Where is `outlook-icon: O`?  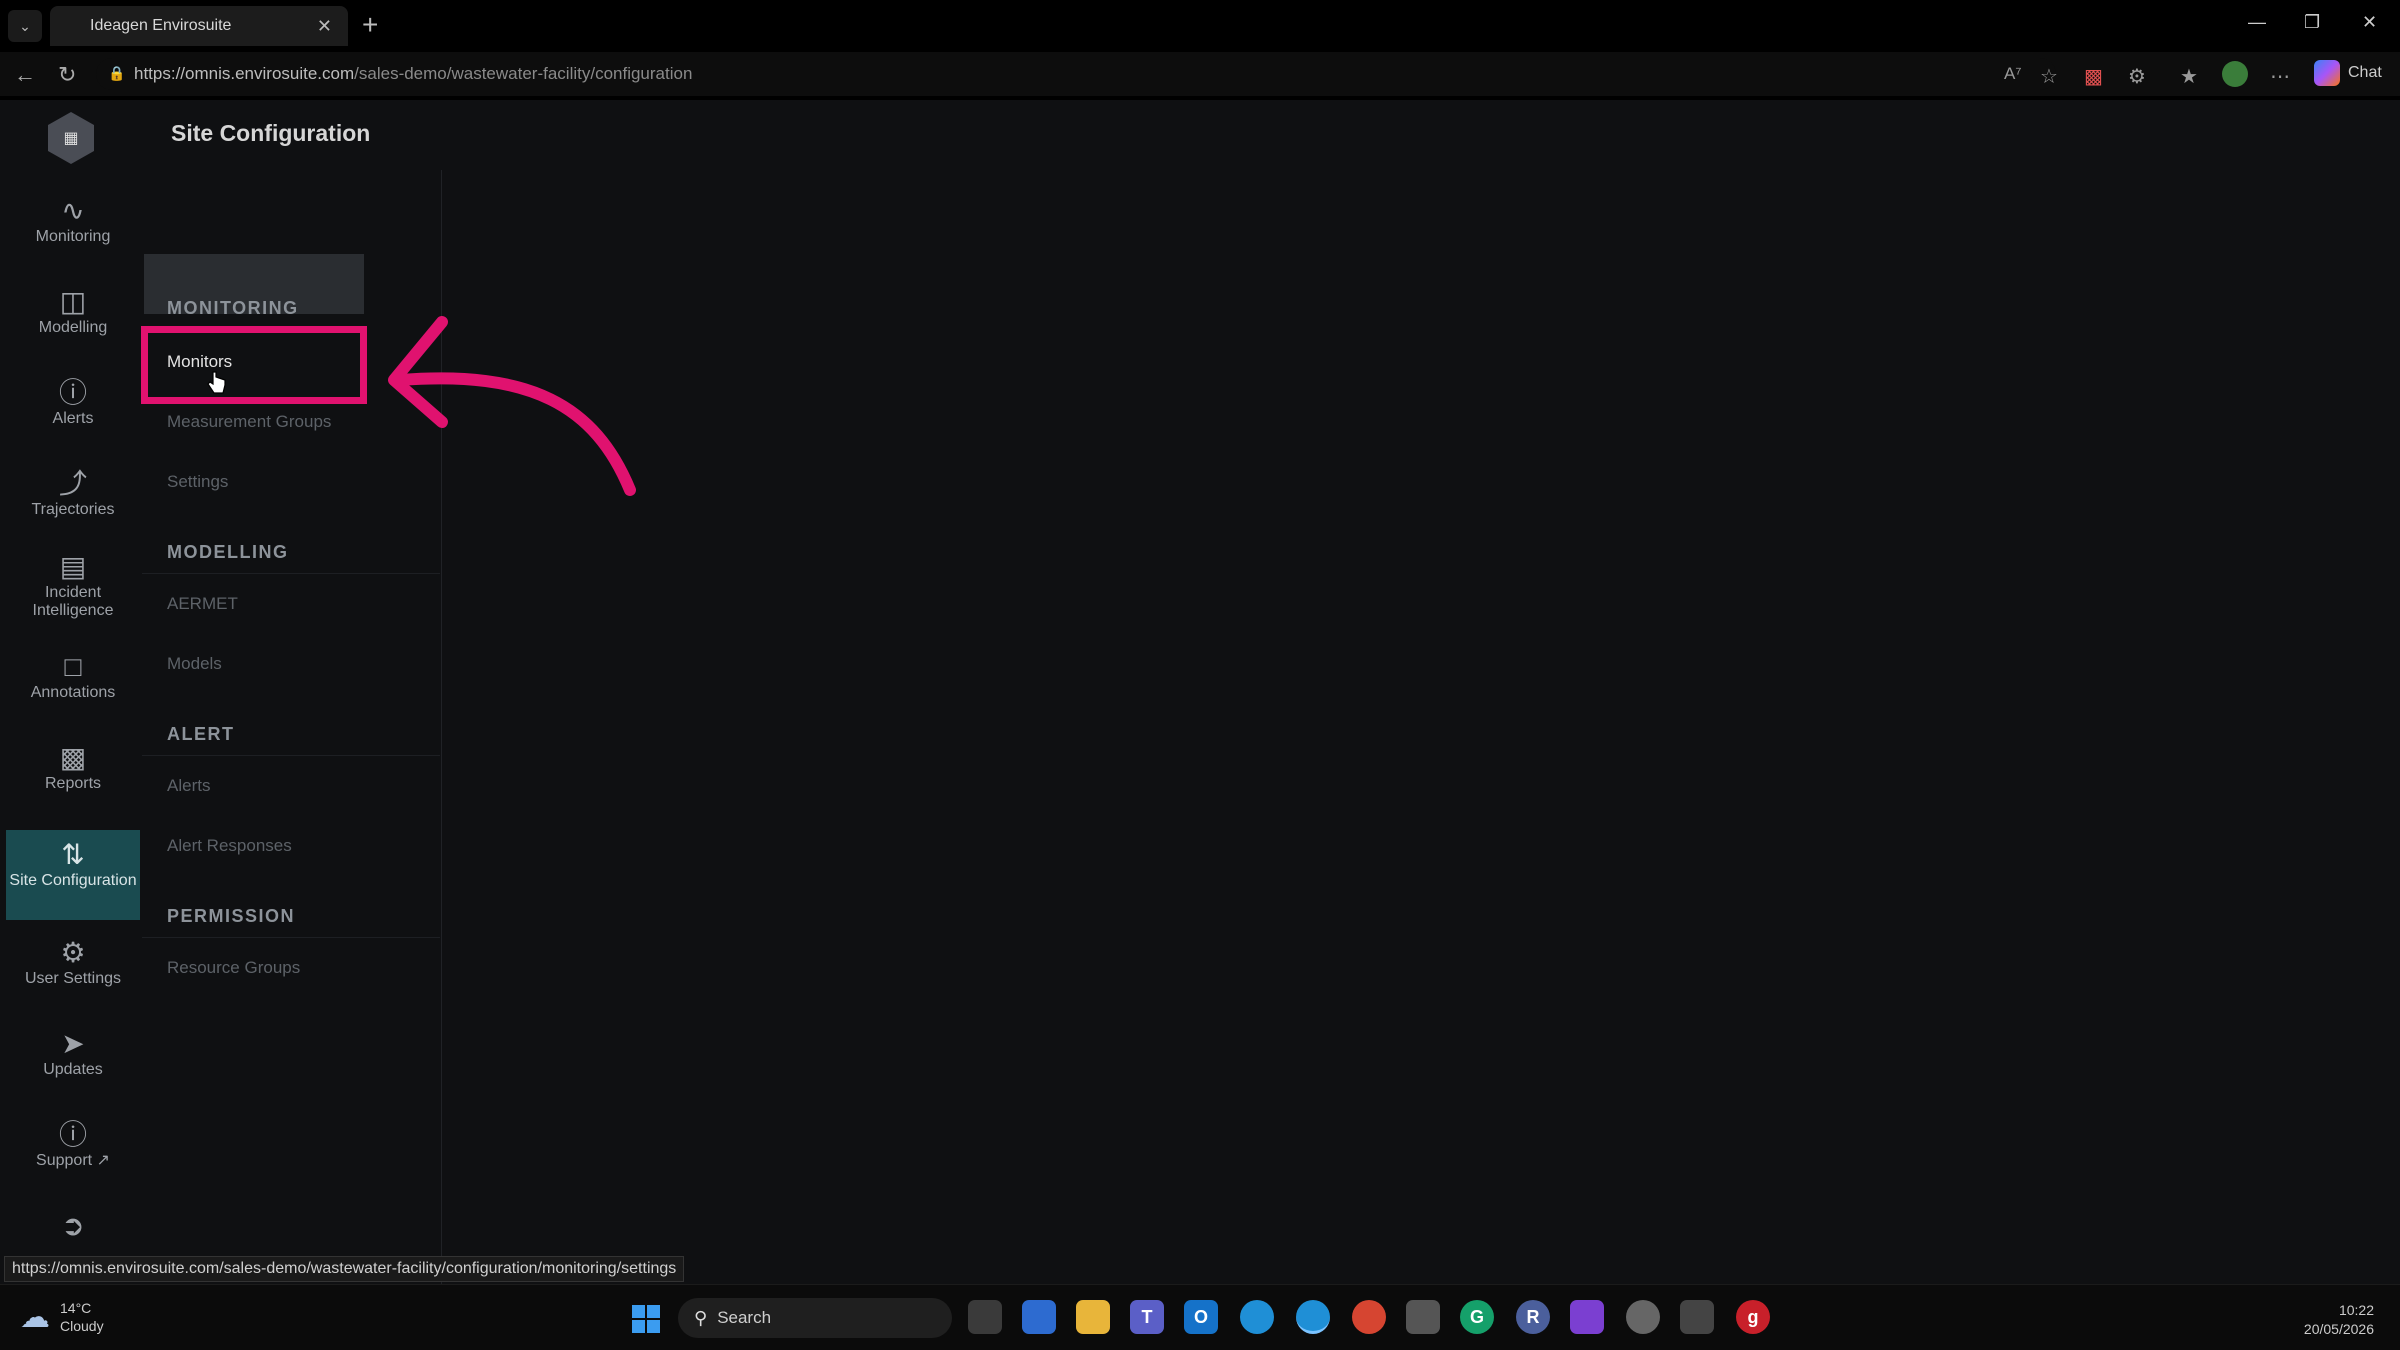 outlook-icon: O is located at coordinates (1201, 1317).